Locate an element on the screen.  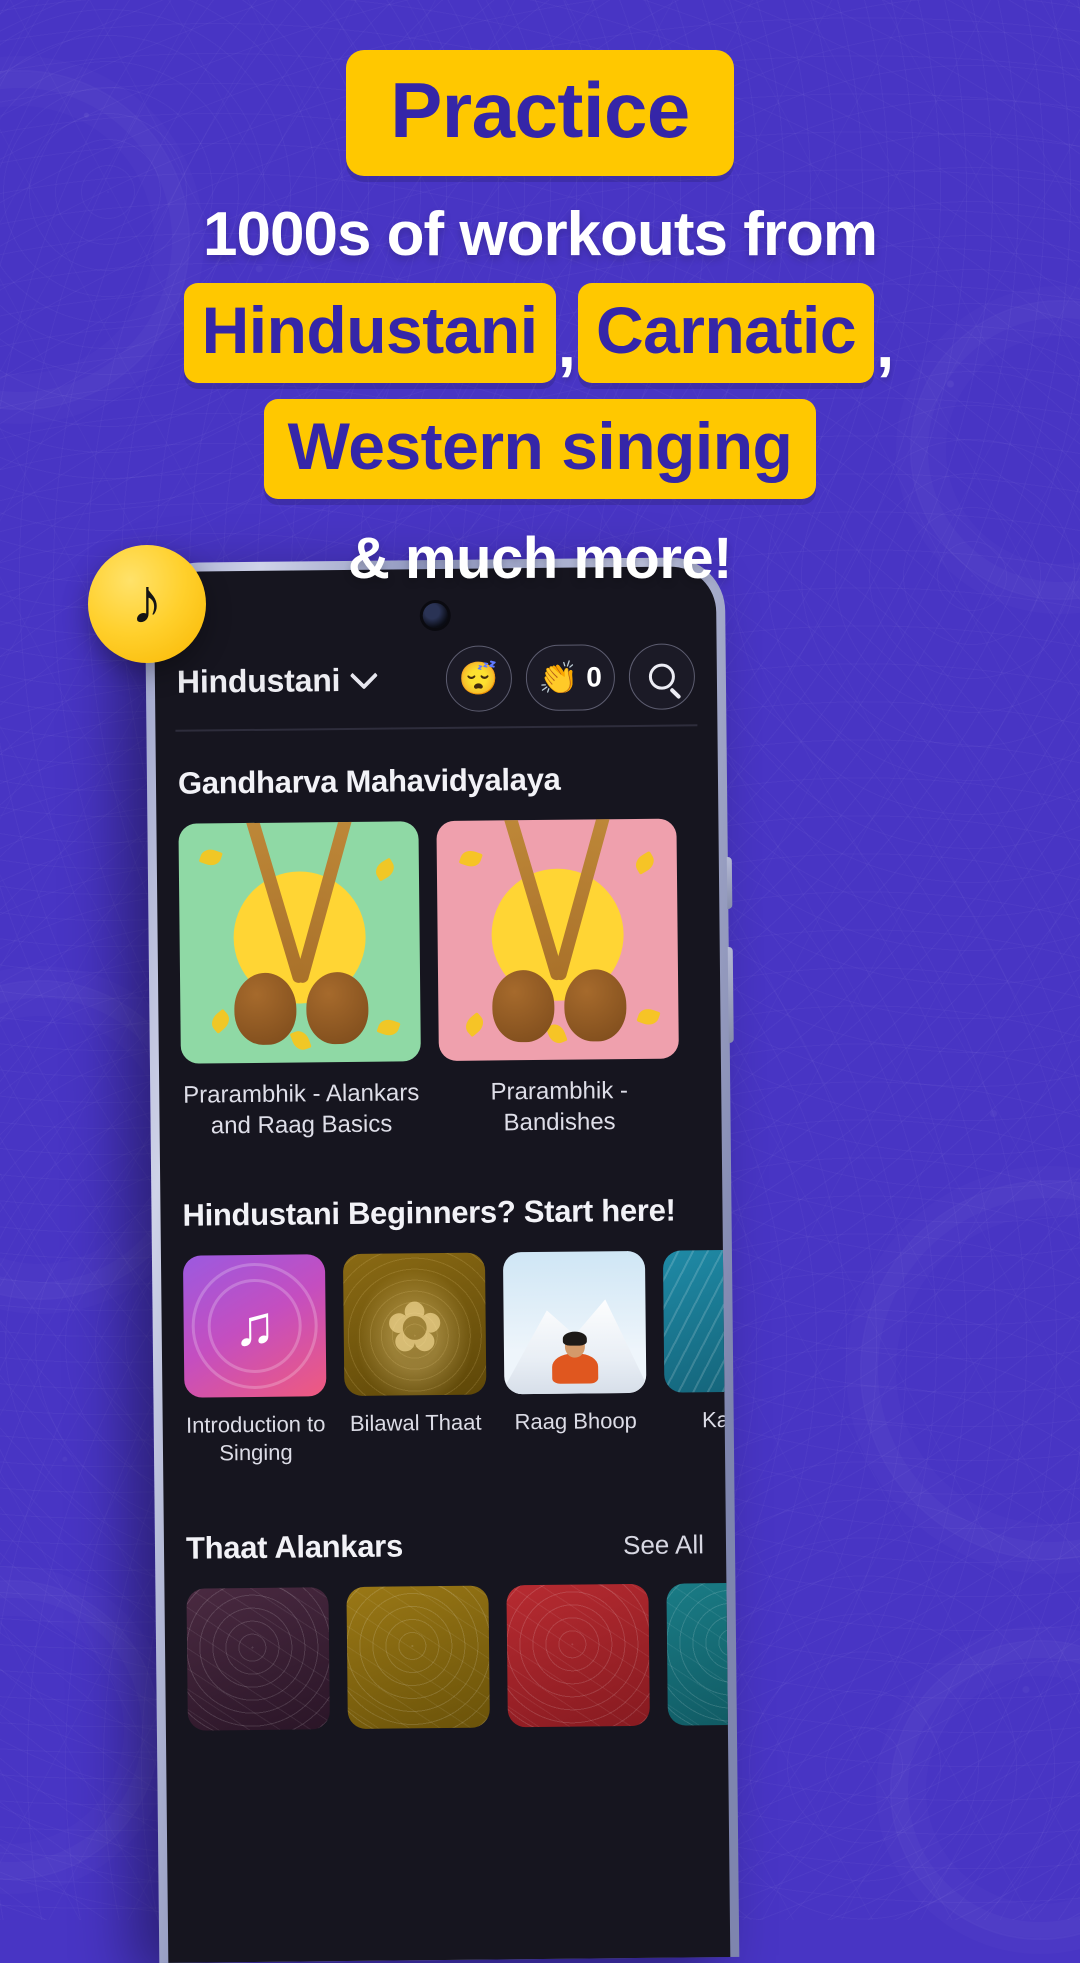
lesson-card: ♫ Introduction to Singing is located at coordinates (254, 1361).